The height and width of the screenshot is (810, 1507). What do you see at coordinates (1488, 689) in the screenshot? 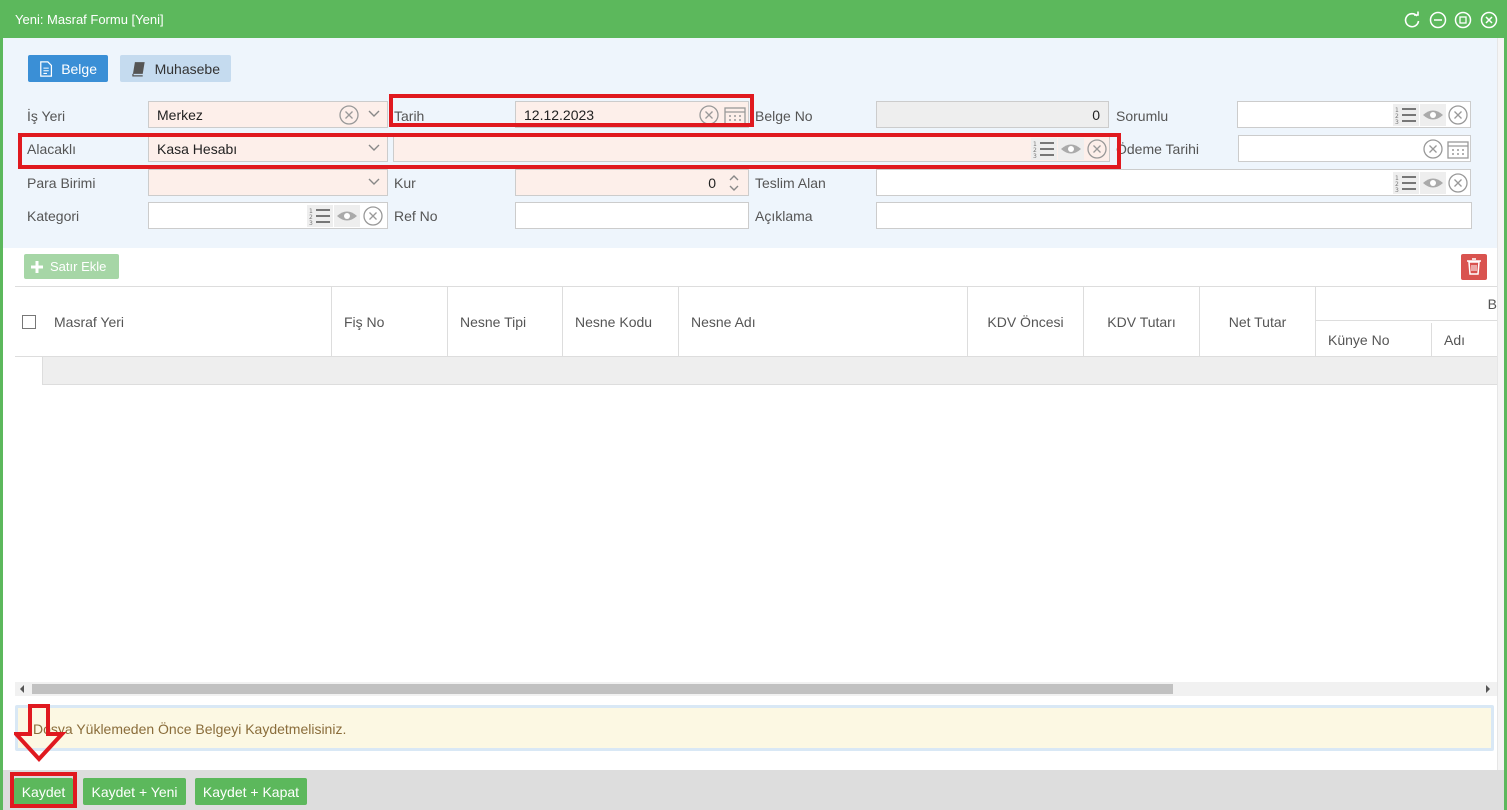
I see `scroll-right-icon` at bounding box center [1488, 689].